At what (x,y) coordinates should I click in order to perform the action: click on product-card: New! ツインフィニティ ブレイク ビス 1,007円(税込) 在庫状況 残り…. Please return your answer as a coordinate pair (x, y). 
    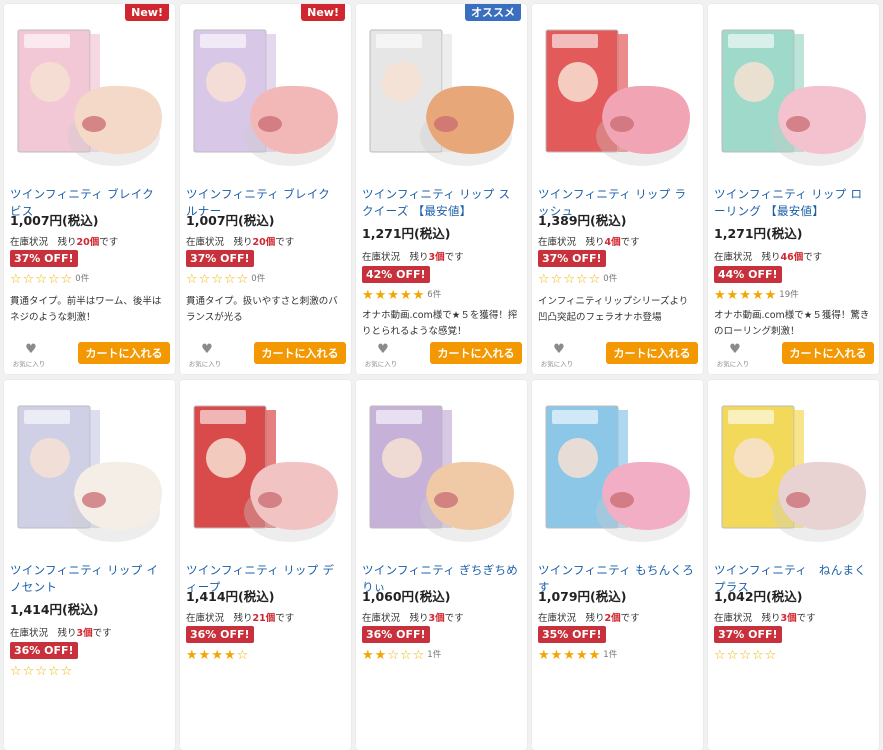
    Looking at the image, I should click on (89, 189).